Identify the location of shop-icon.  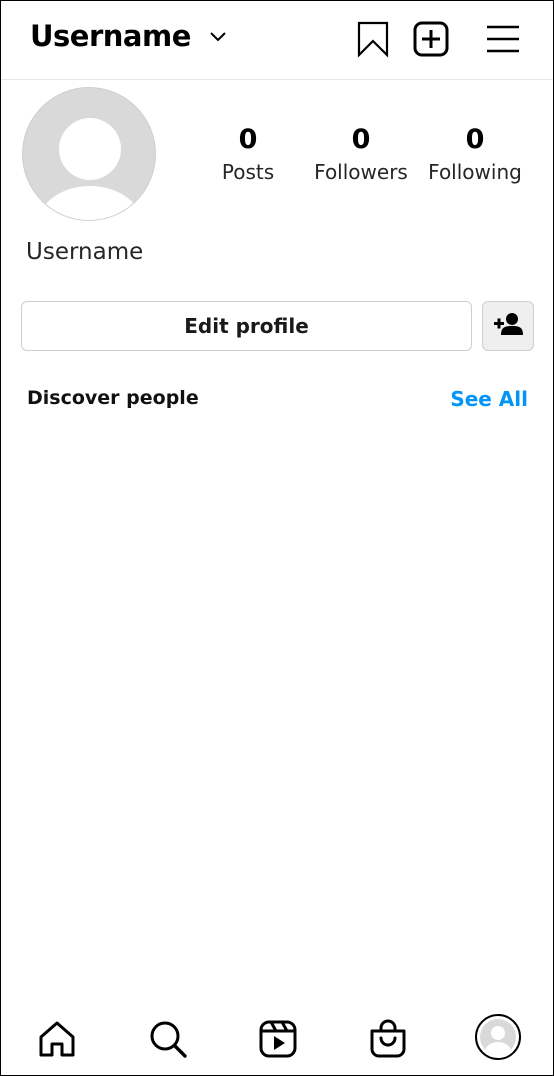
(388, 1039).